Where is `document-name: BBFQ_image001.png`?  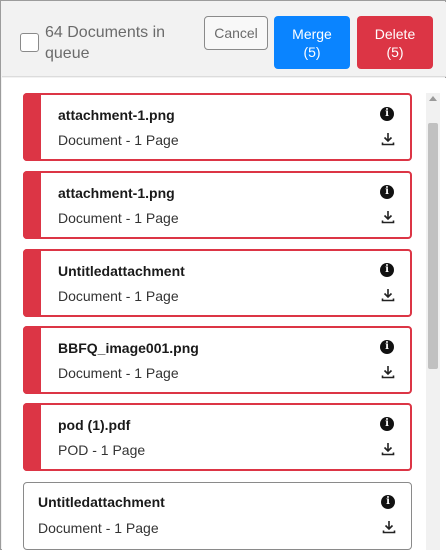
document-name: BBFQ_image001.png is located at coordinates (128, 348).